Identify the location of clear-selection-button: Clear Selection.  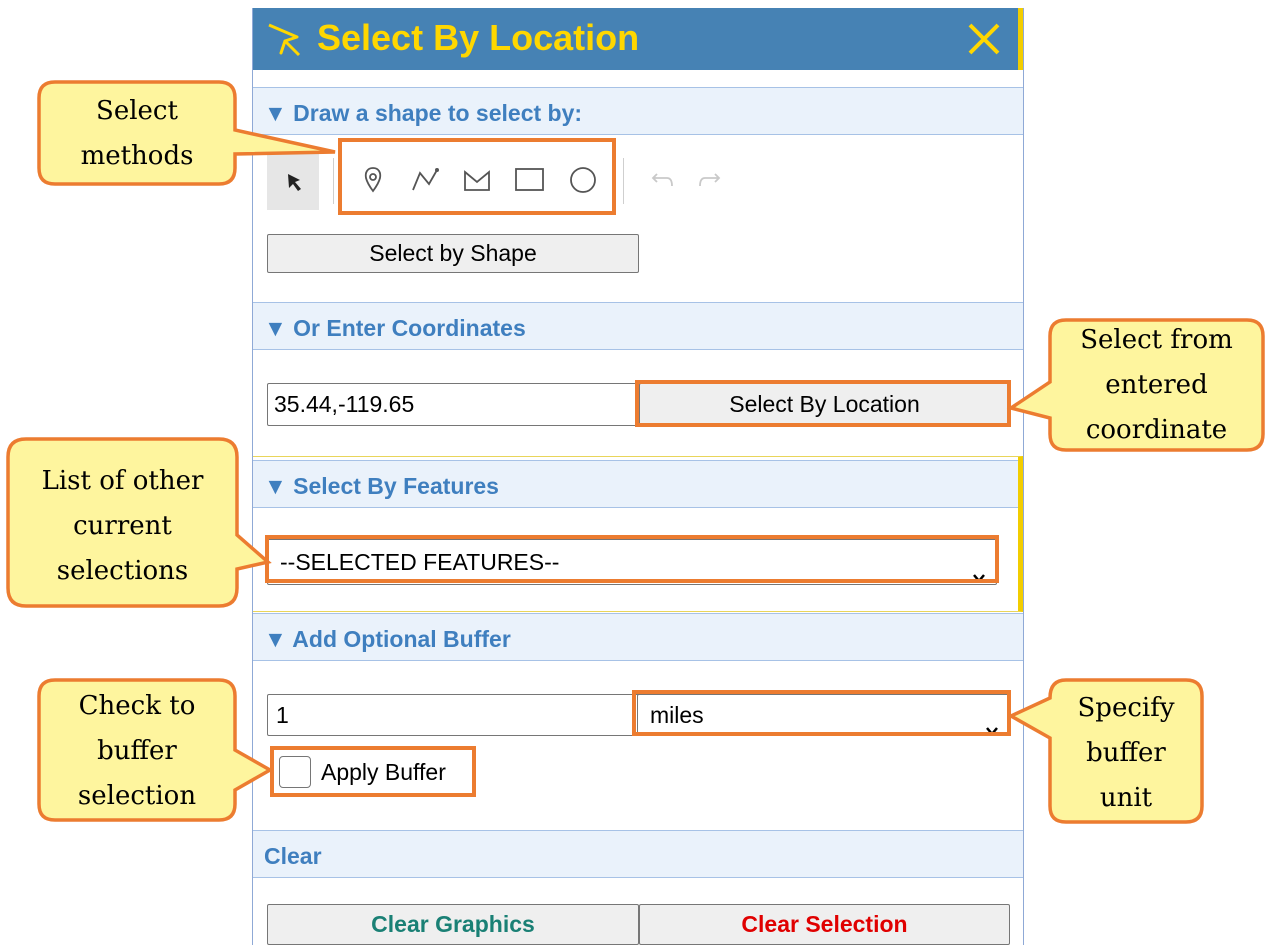
(824, 924).